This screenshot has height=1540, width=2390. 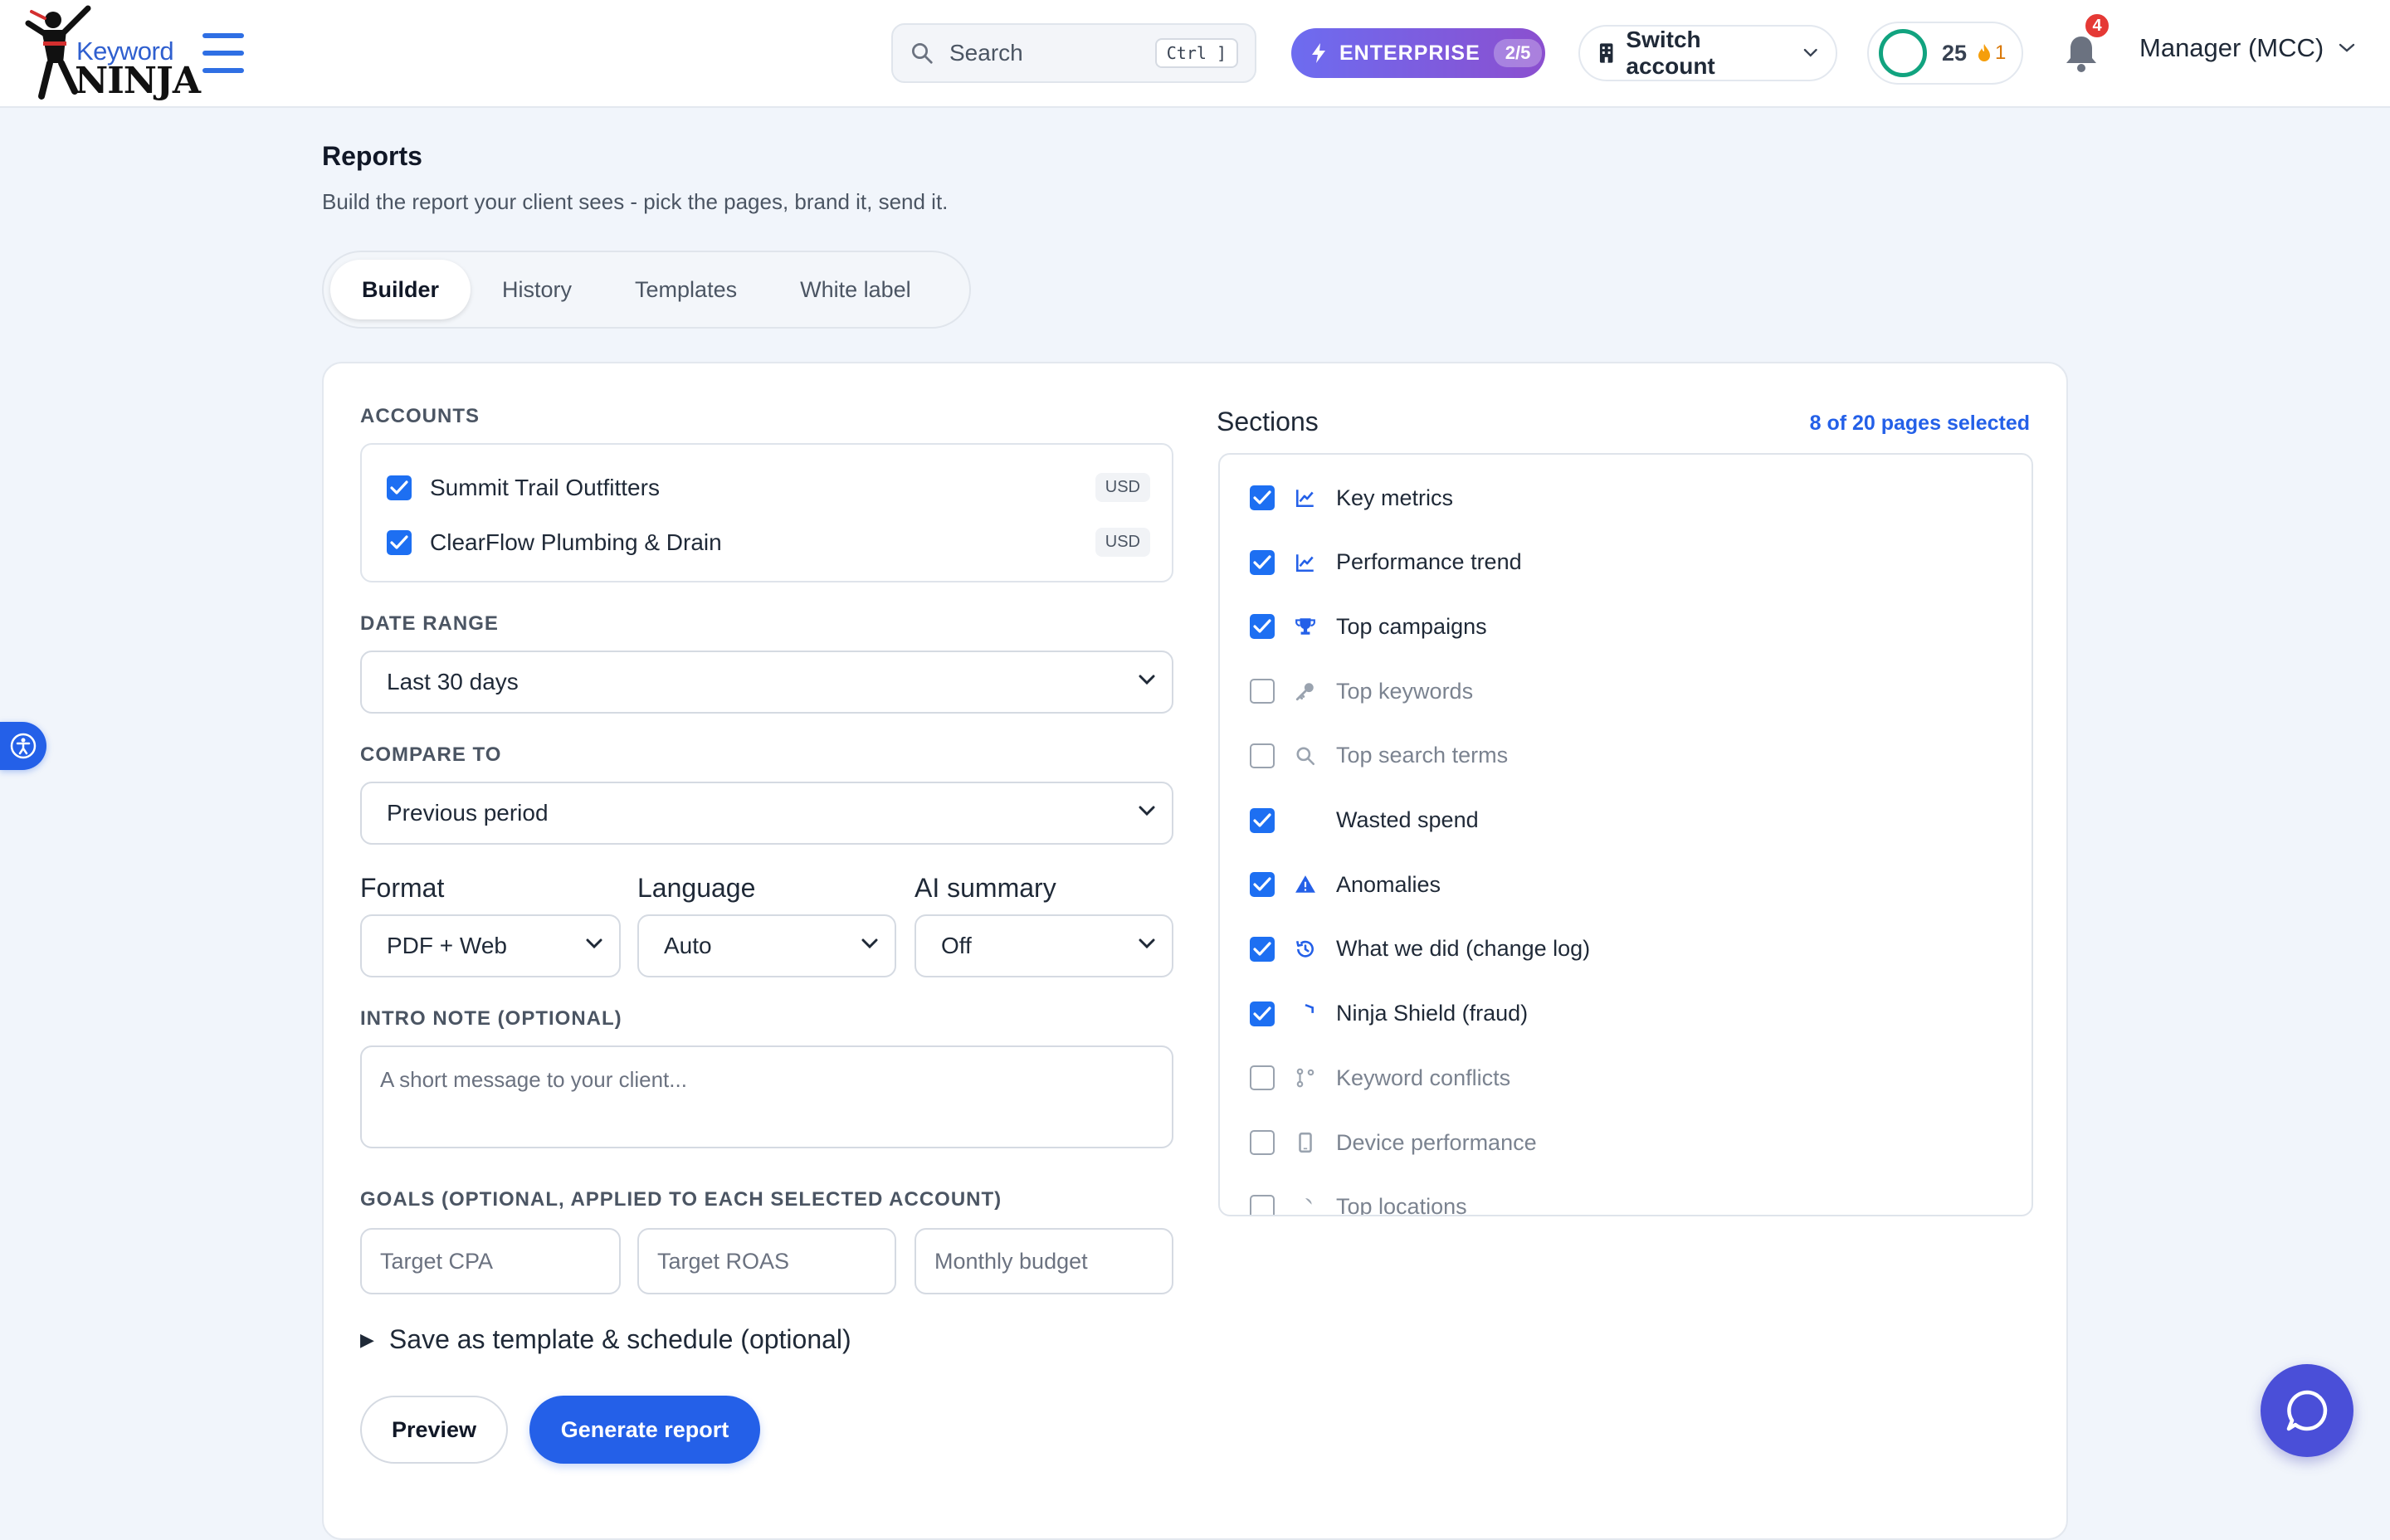 What do you see at coordinates (491, 1261) in the screenshot?
I see `target-cpa-input: Target CPA` at bounding box center [491, 1261].